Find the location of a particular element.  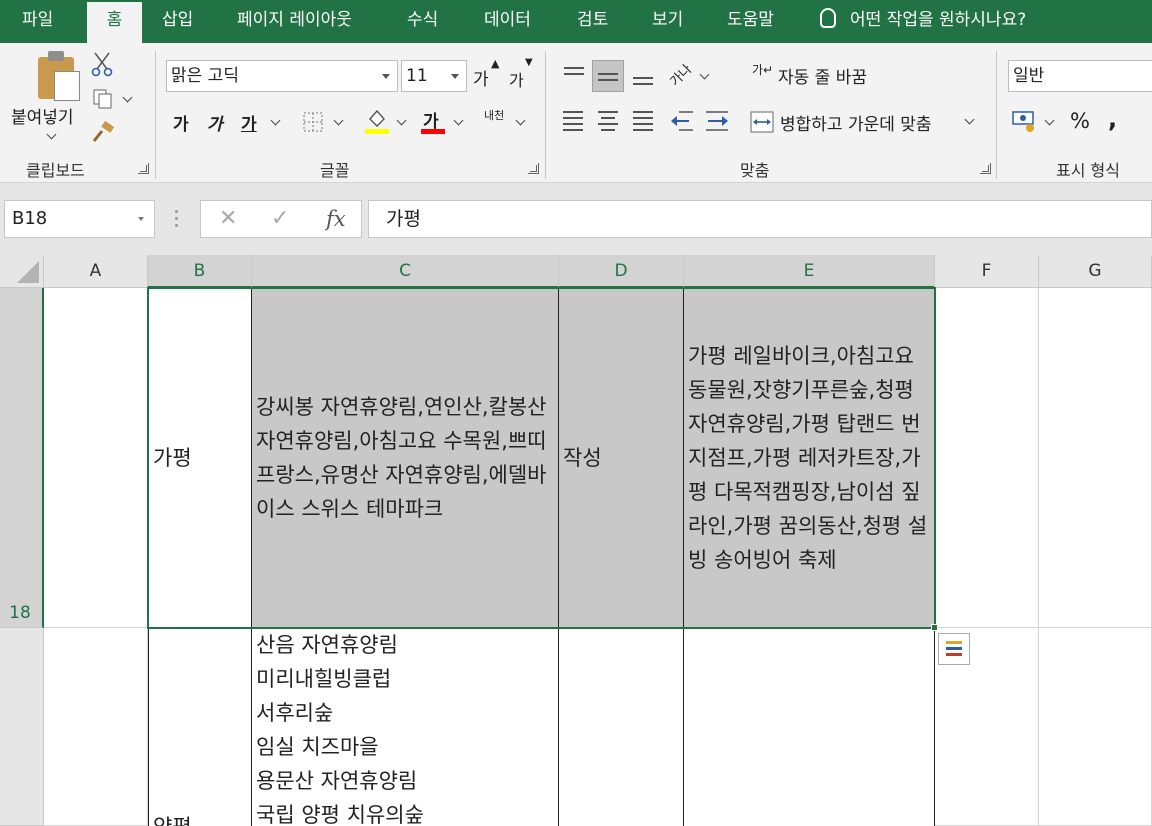

tab-data: 데이터 is located at coordinates (507, 21).